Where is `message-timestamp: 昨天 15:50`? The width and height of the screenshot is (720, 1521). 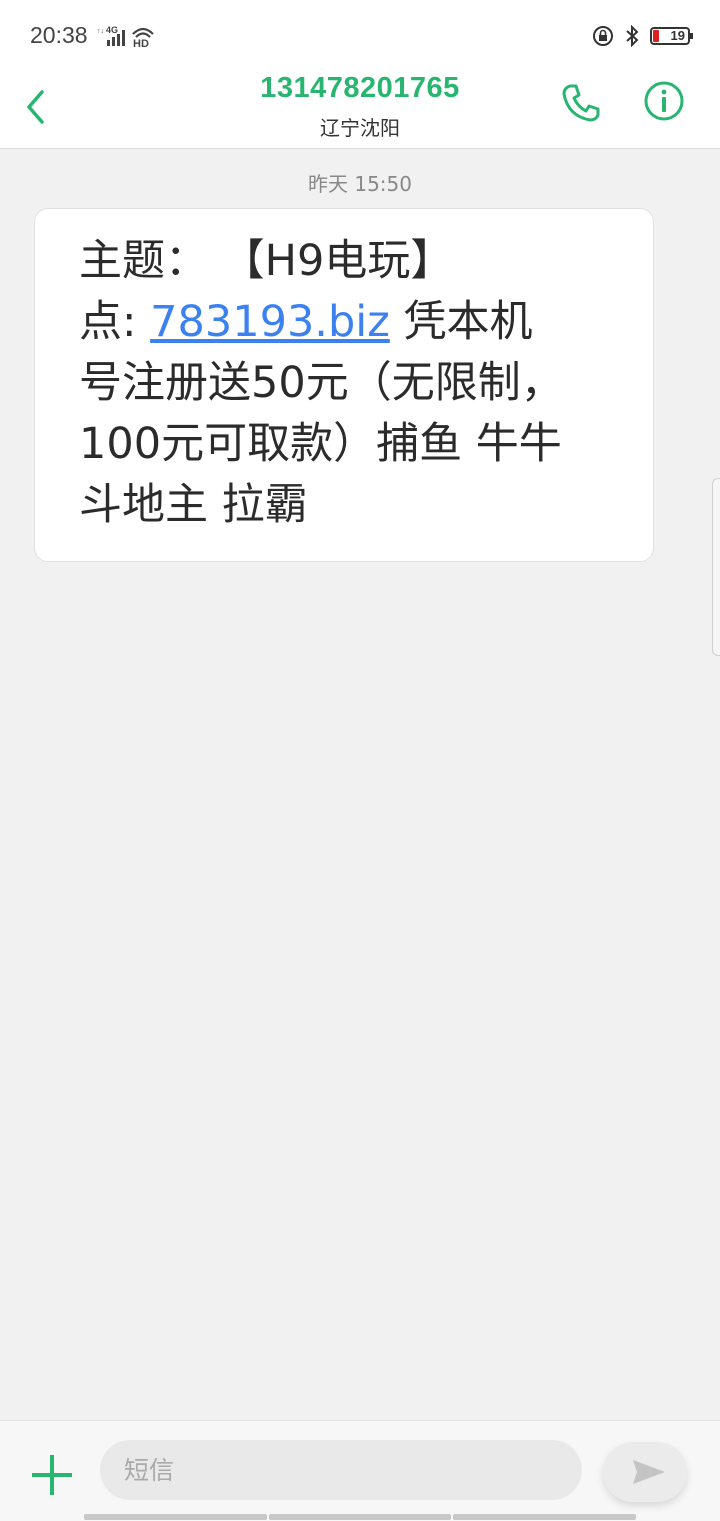 message-timestamp: 昨天 15:50 is located at coordinates (360, 184).